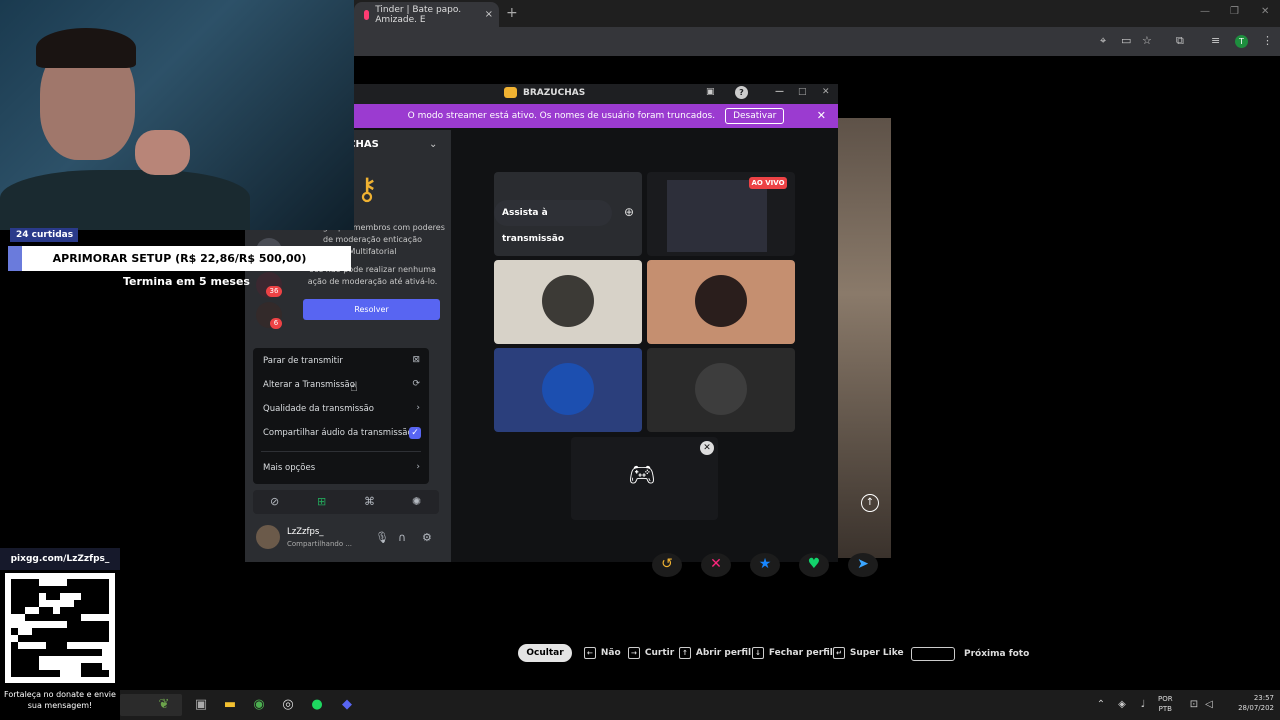  Describe the element at coordinates (371, 309) in the screenshot. I see `resolve-button: Resolver` at that location.